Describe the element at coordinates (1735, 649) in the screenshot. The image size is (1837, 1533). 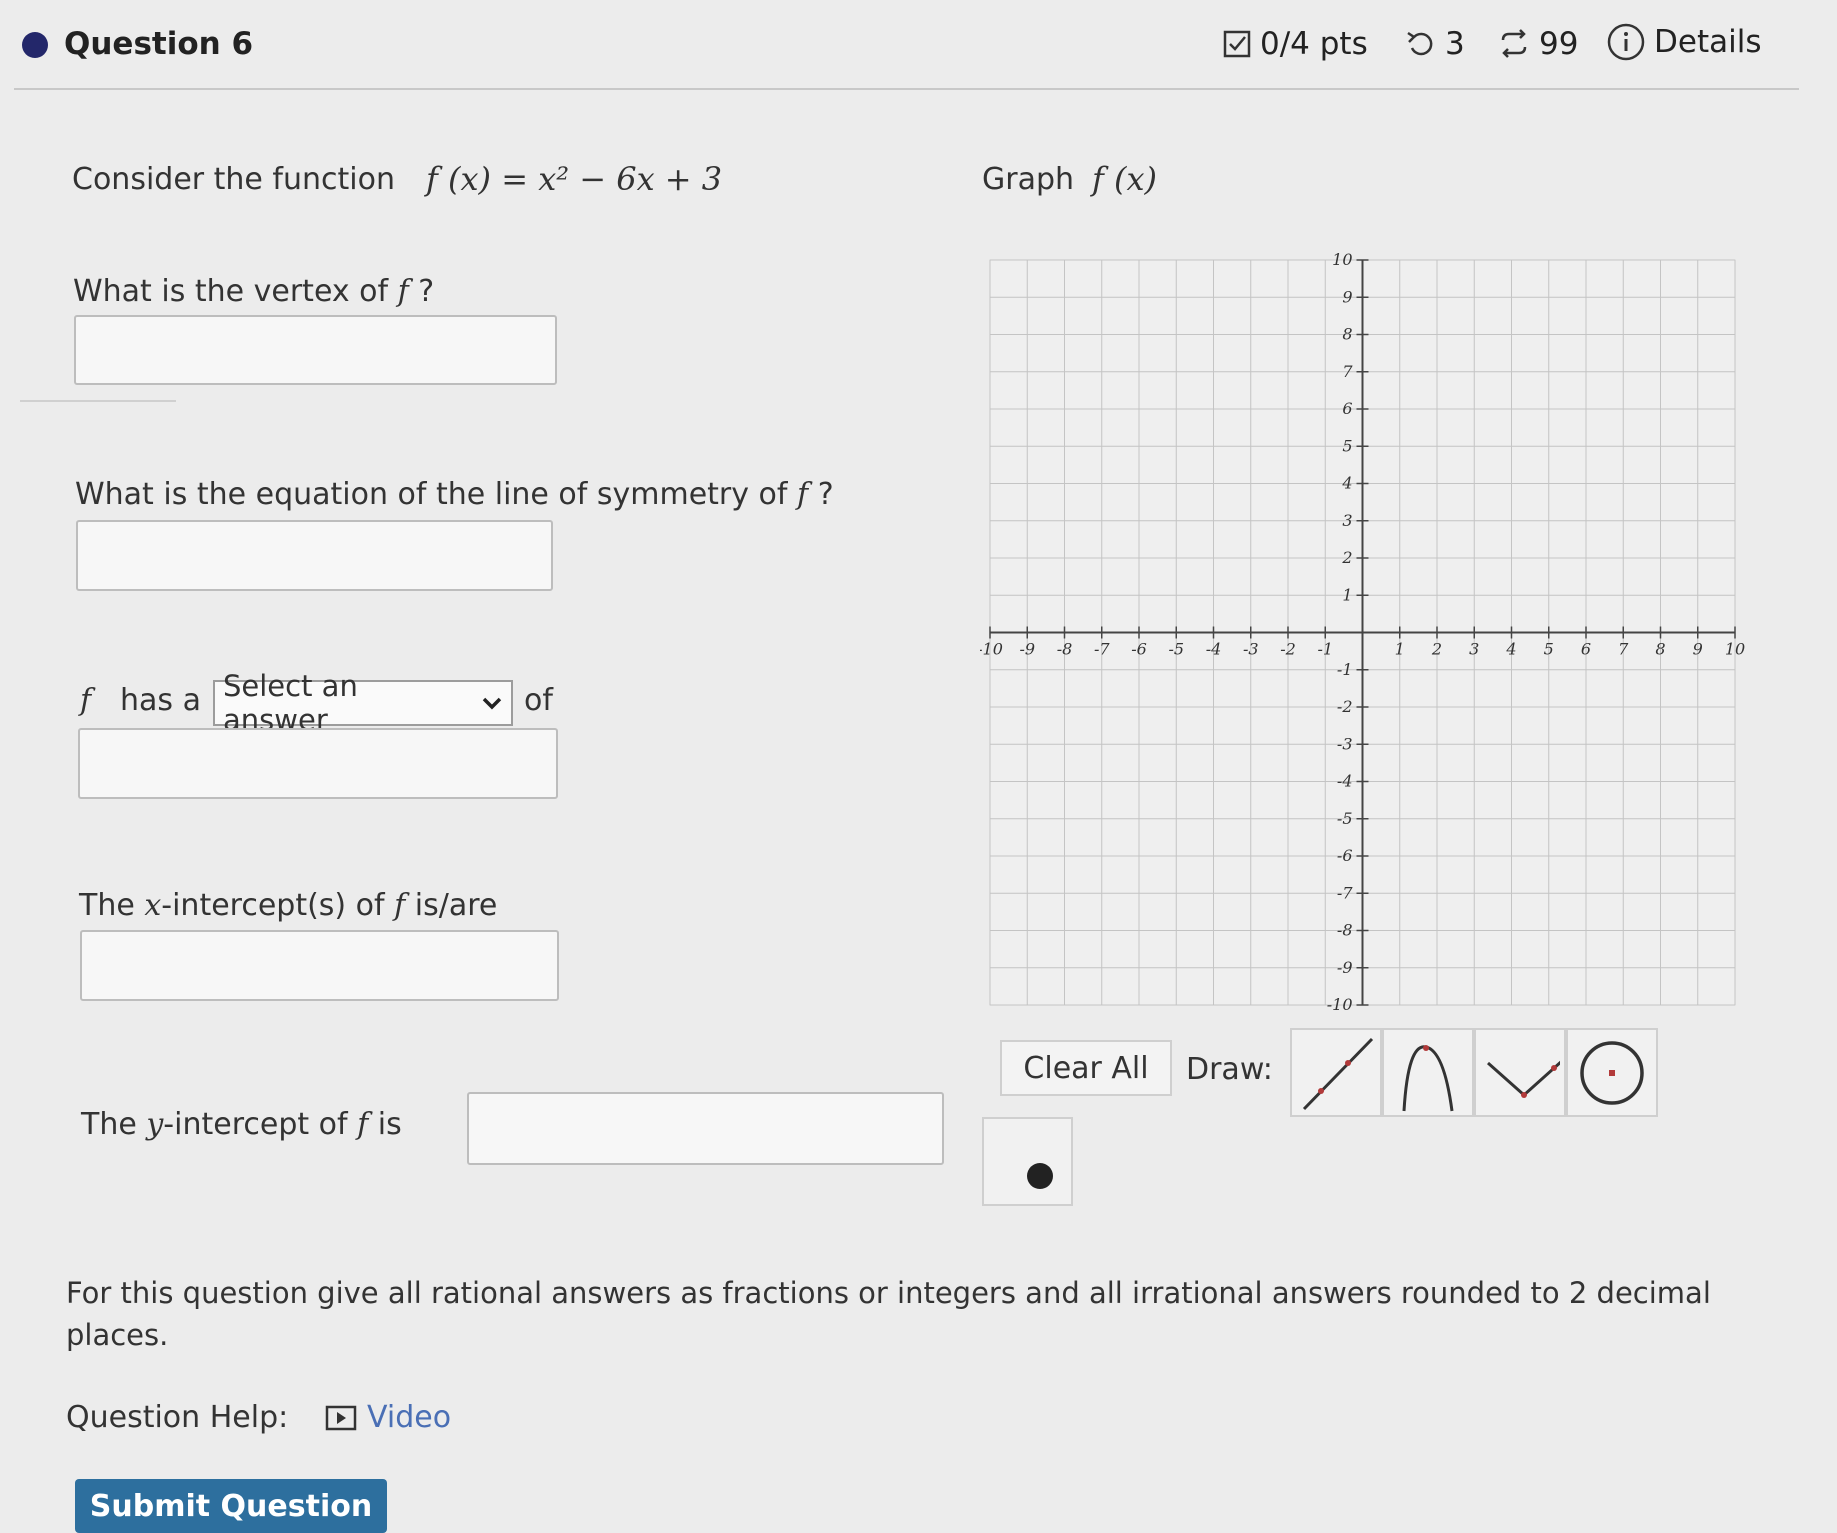
I see `x-tick-label: 10` at that location.